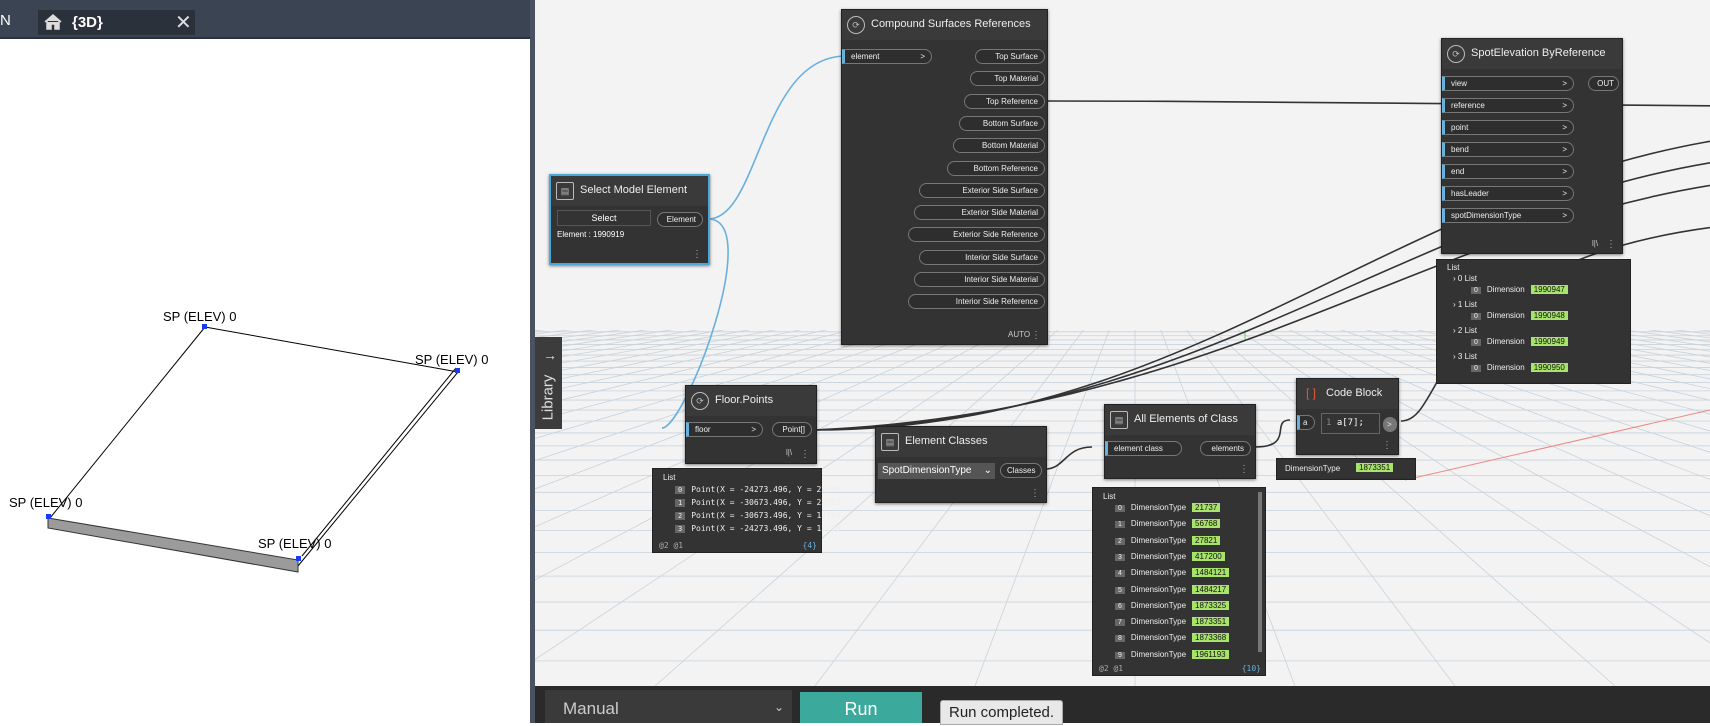  What do you see at coordinates (1021, 470) in the screenshot?
I see `output-port-classes: Classes` at bounding box center [1021, 470].